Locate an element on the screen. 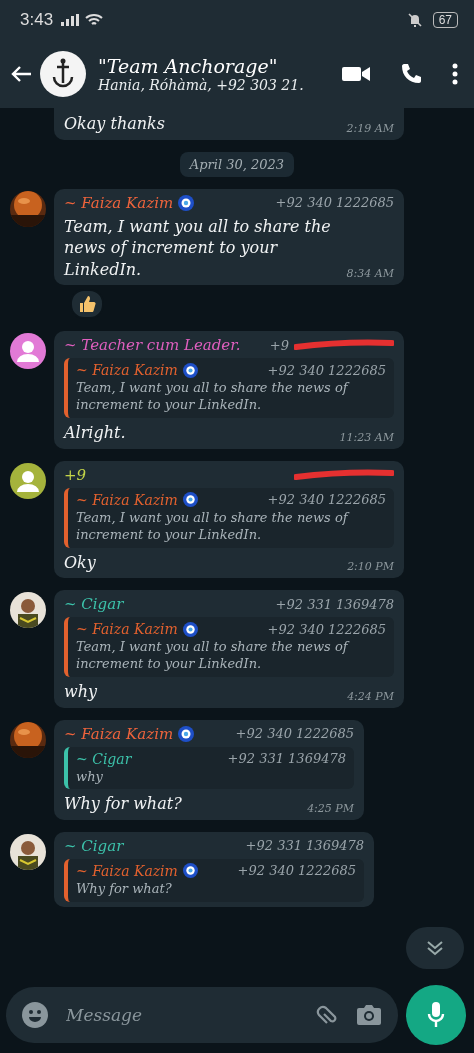  microphone-icon is located at coordinates (436, 1015).